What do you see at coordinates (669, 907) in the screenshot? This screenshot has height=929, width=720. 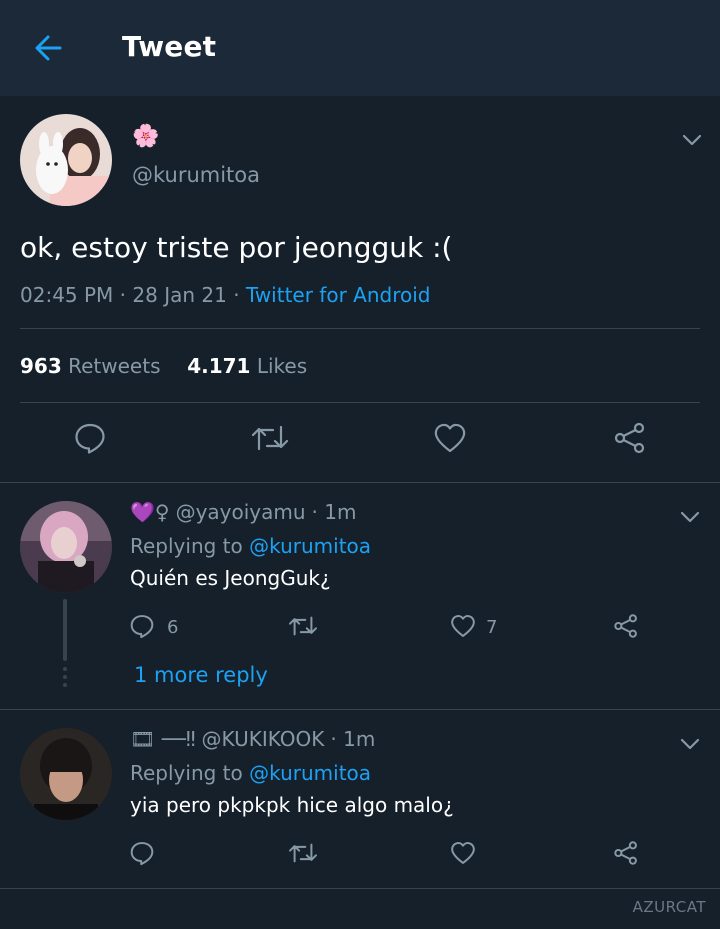 I see `watermark: AZURCAT` at bounding box center [669, 907].